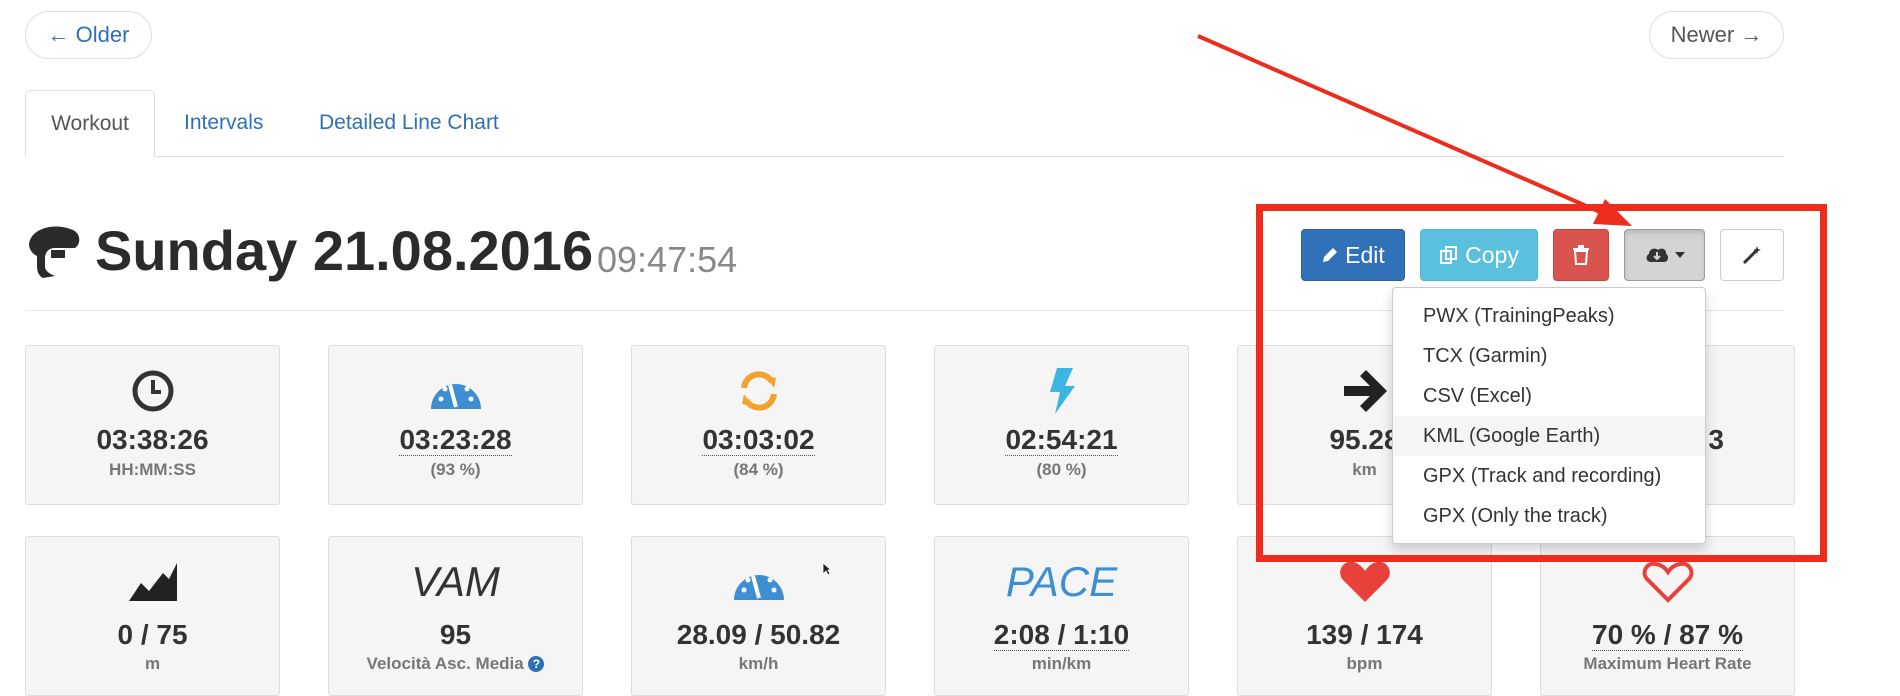 Image resolution: width=1900 pixels, height=696 pixels. I want to click on stat-value: 95, so click(455, 634).